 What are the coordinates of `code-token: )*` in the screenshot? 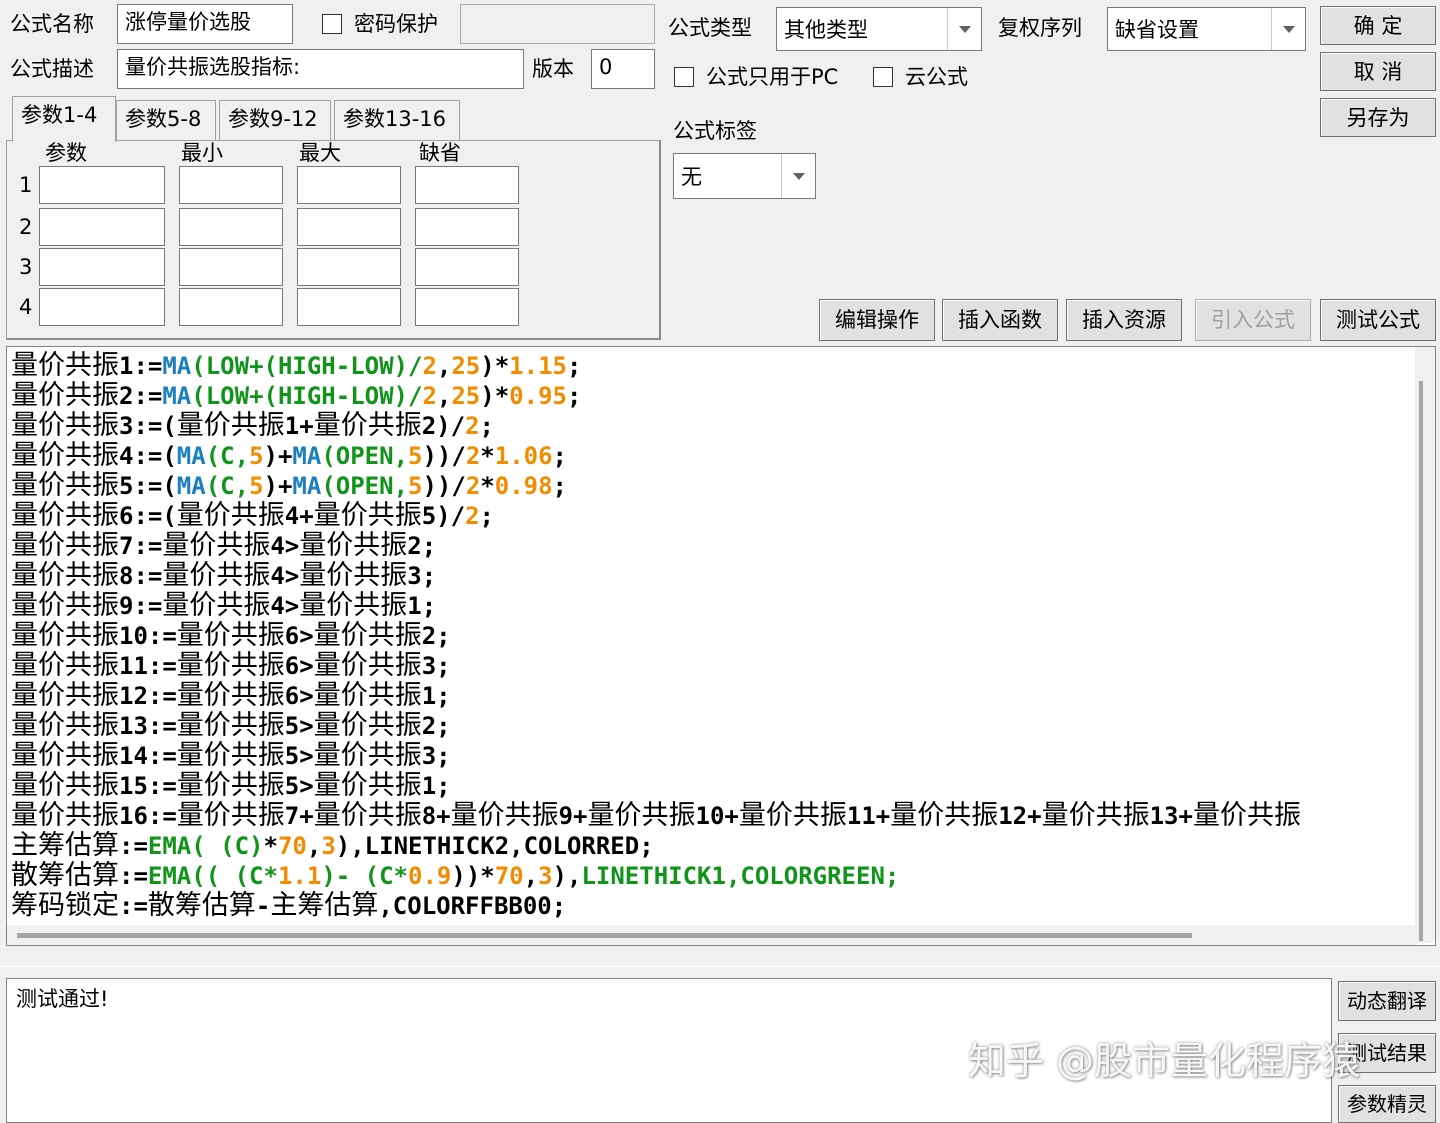 It's located at (495, 366).